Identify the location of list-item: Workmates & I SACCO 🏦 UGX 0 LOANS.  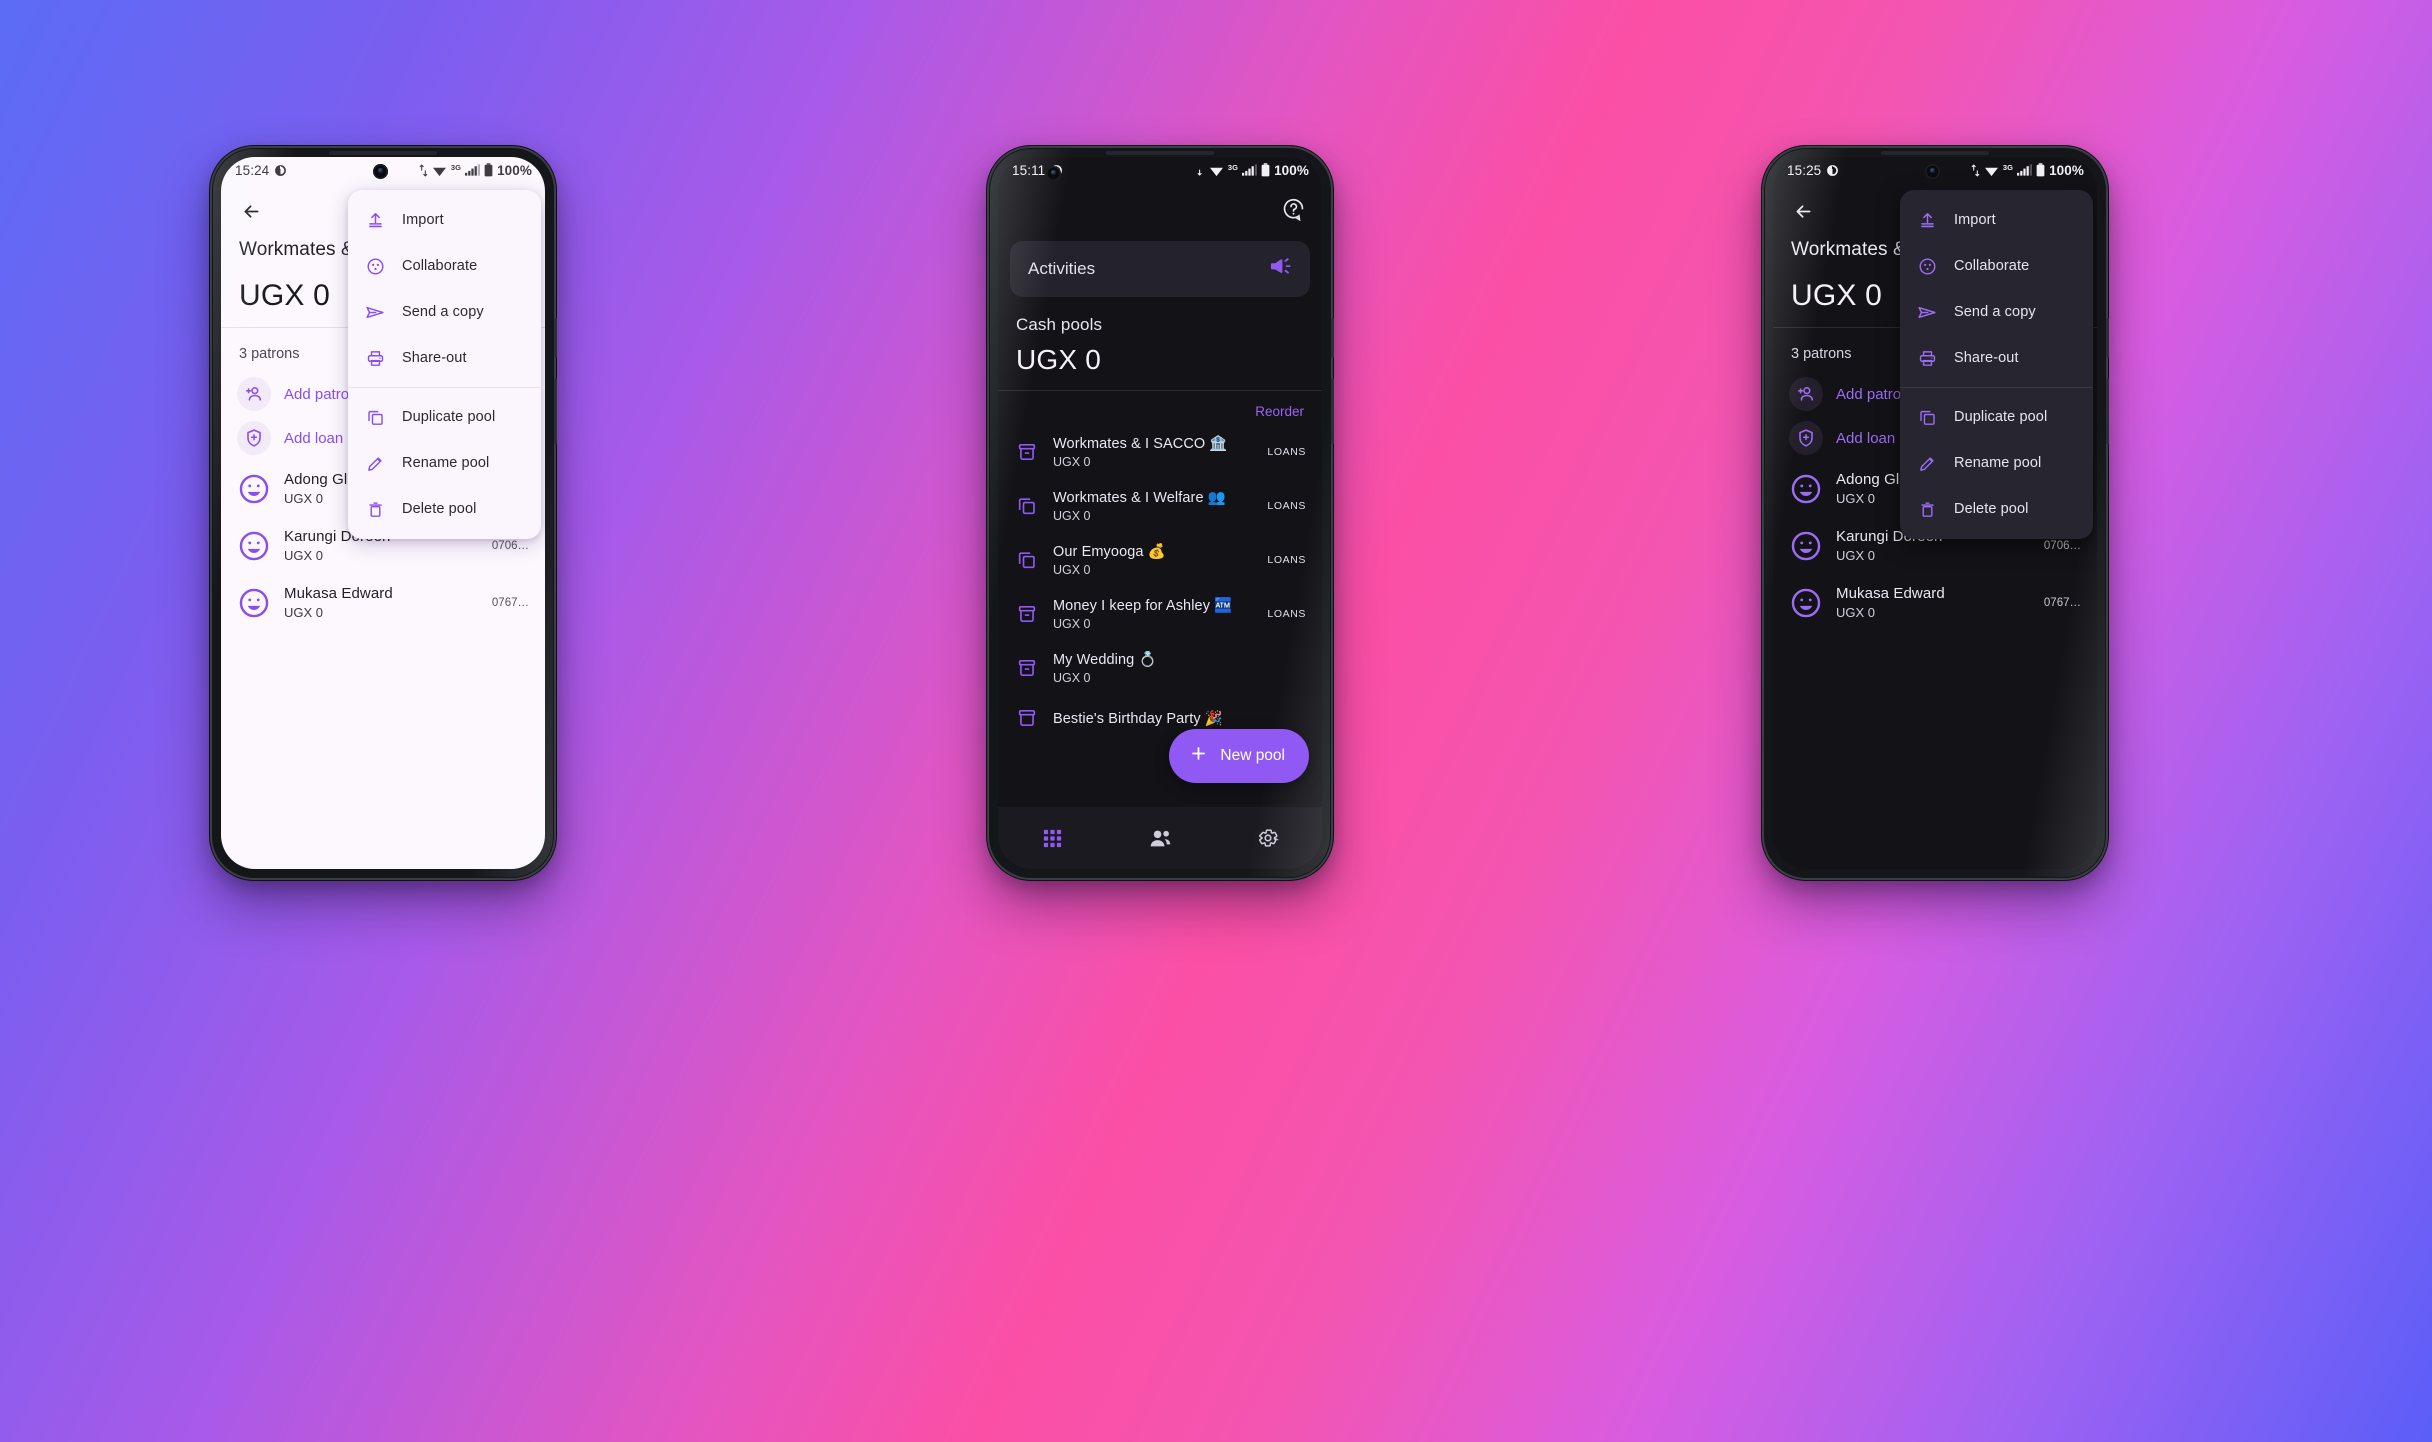
(1160, 452).